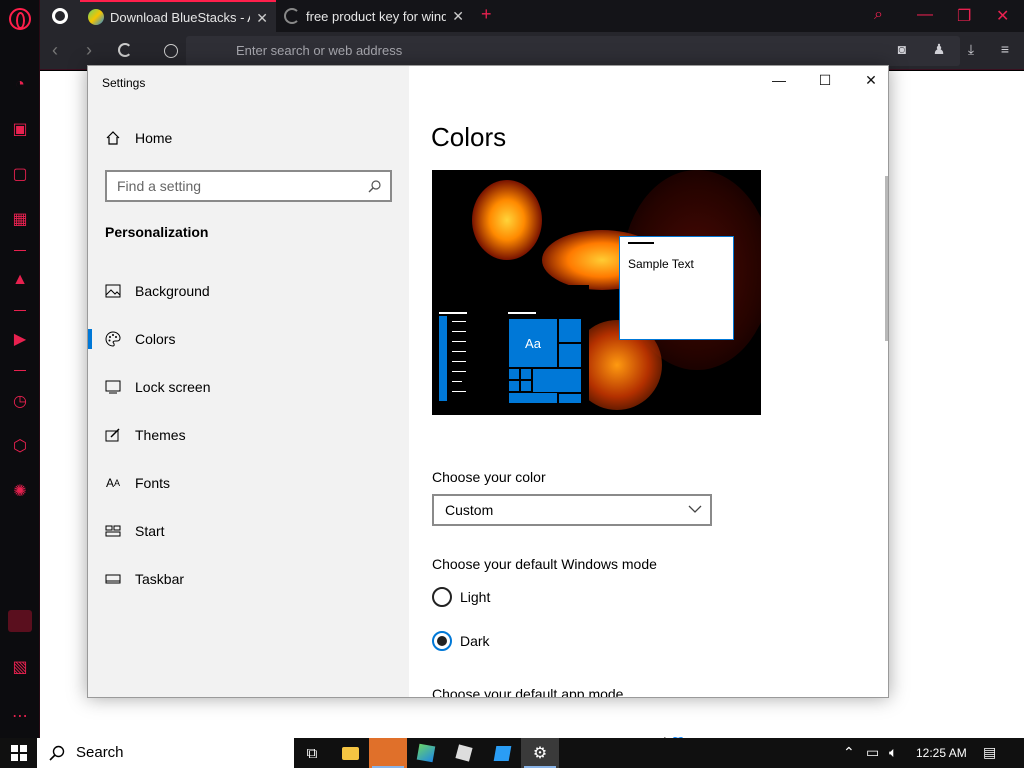  I want to click on url-input: Enter search or web address, so click(573, 51).